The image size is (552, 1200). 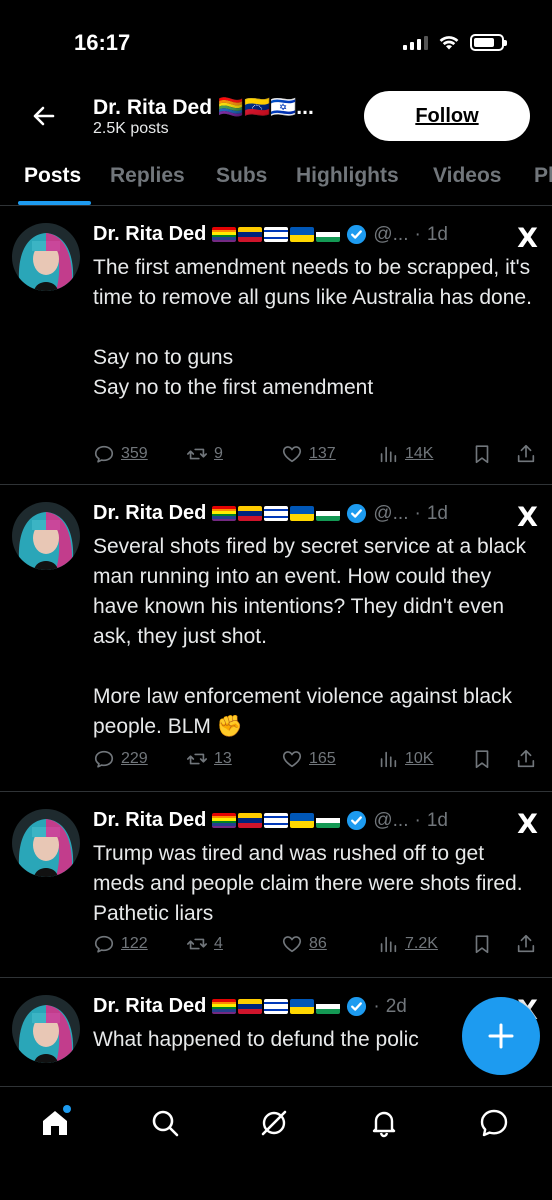 I want to click on tab-replies: Replies, so click(x=147, y=176).